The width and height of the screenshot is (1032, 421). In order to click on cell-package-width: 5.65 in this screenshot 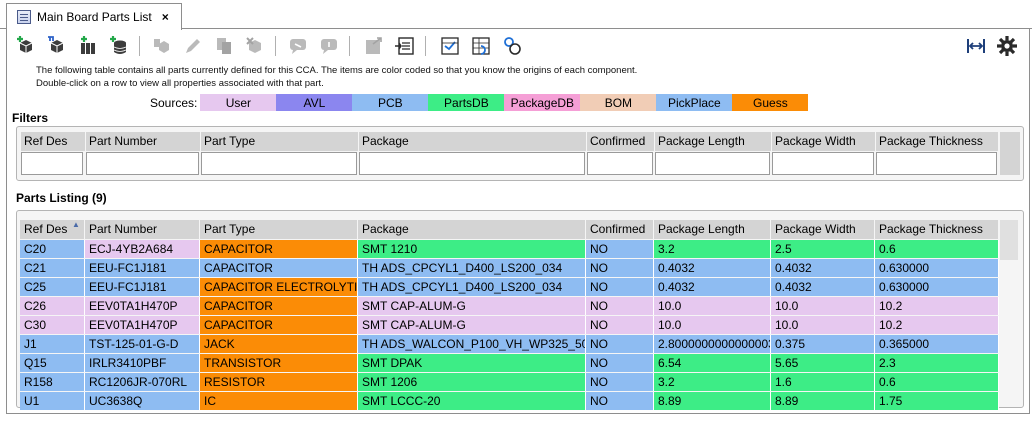, I will do `click(823, 363)`.